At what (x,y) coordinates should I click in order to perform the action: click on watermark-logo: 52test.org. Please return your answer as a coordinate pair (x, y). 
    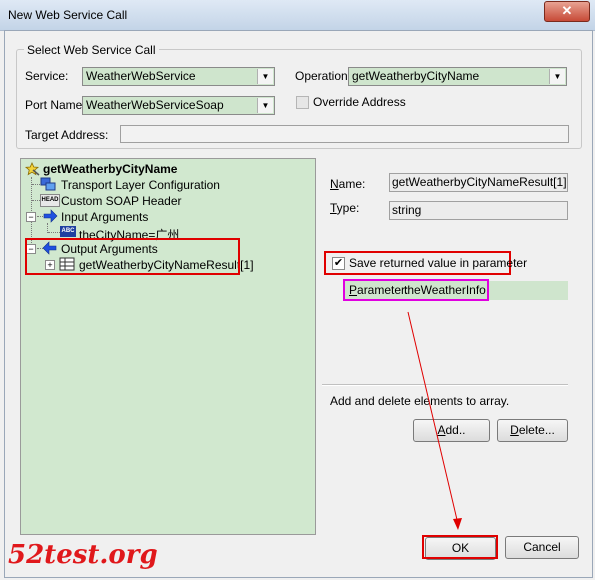
    Looking at the image, I should click on (83, 555).